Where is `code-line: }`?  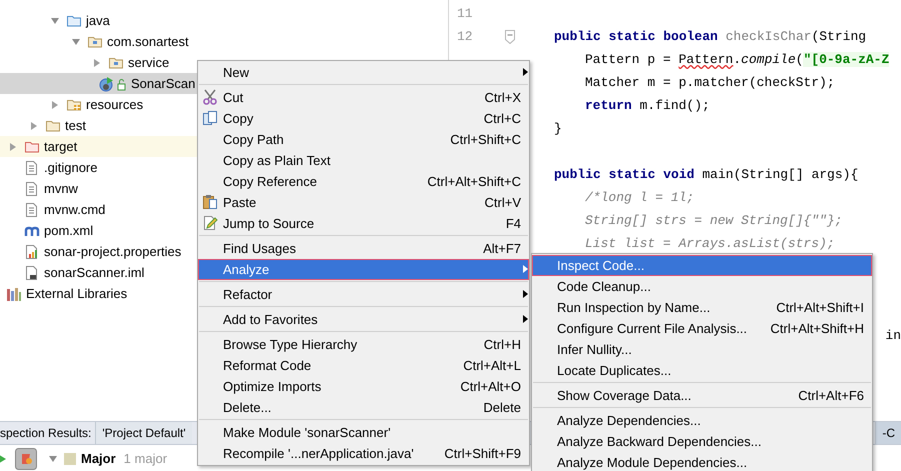
code-line: } is located at coordinates (558, 128).